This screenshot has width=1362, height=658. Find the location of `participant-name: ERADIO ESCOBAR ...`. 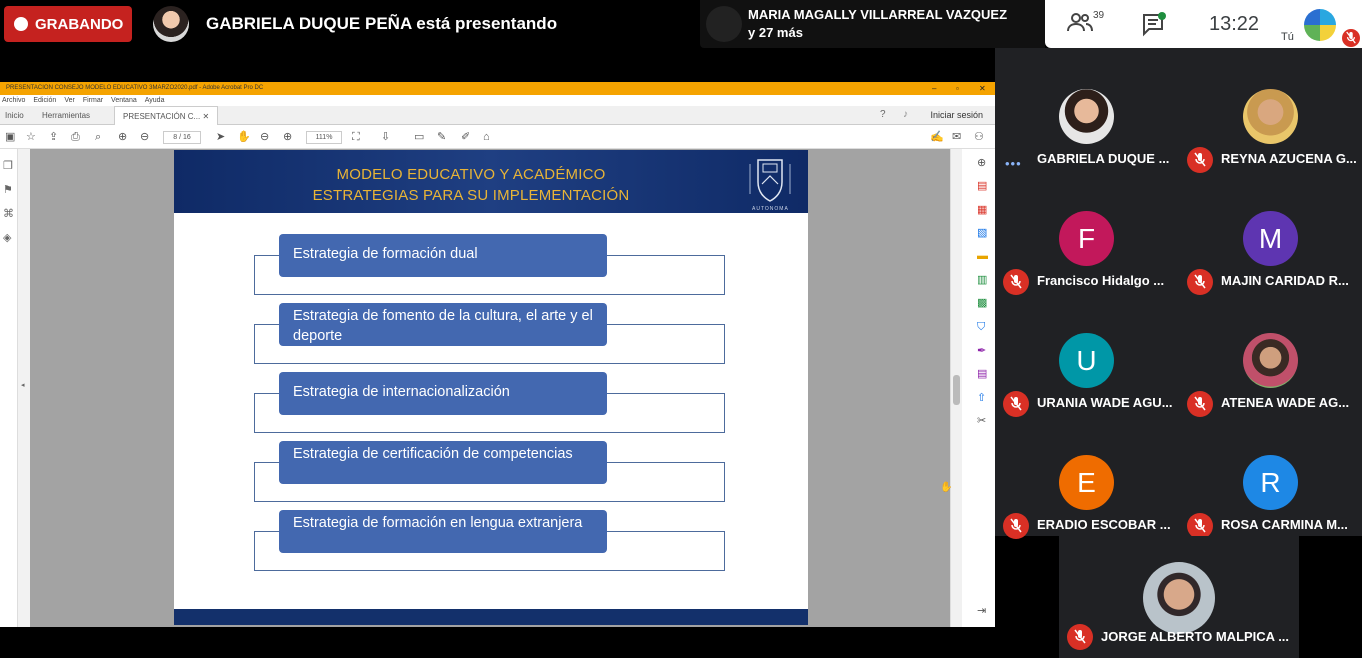

participant-name: ERADIO ESCOBAR ... is located at coordinates (1104, 524).